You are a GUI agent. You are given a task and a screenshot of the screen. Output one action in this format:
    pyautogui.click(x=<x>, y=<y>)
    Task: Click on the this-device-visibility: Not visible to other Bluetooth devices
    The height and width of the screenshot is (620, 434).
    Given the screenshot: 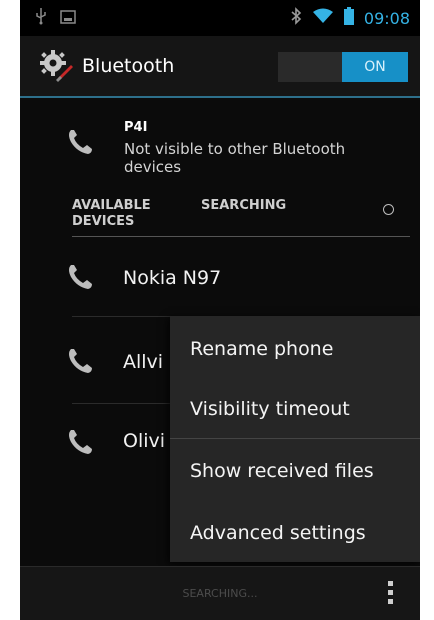 What is the action you would take?
    pyautogui.click(x=259, y=158)
    